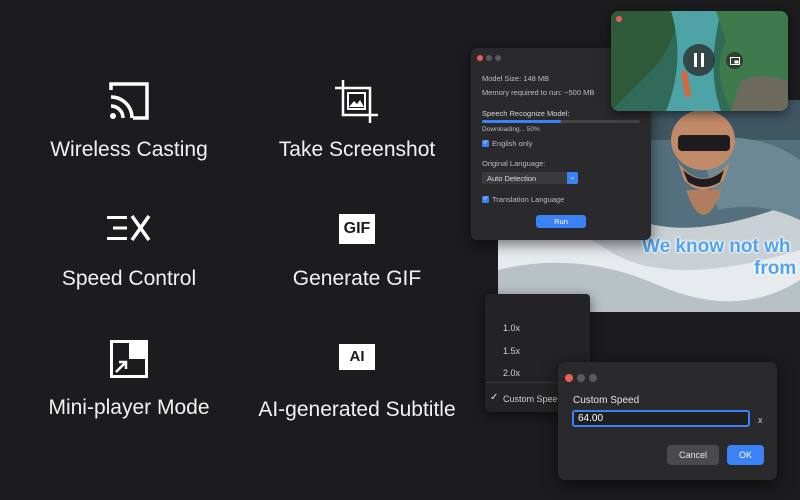  What do you see at coordinates (129, 228) in the screenshot?
I see `speed-icon` at bounding box center [129, 228].